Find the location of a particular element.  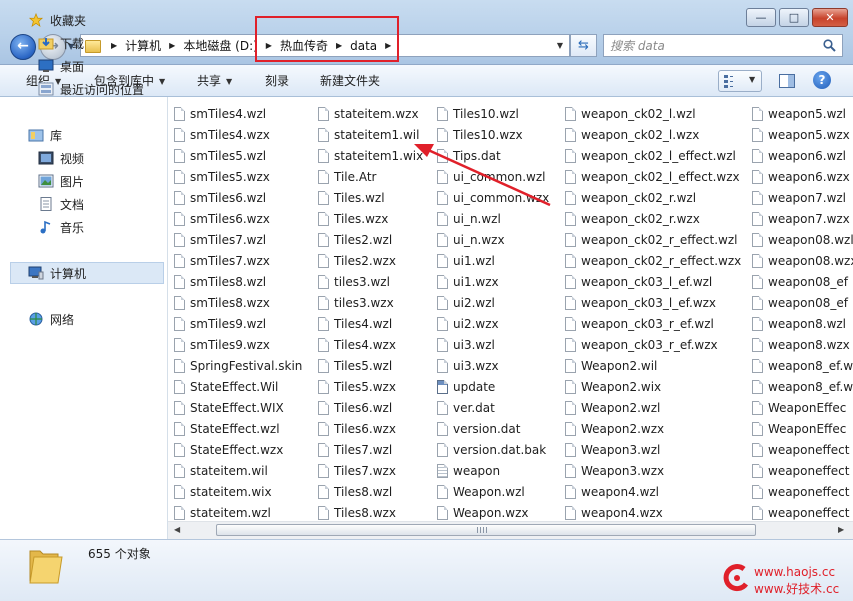

nav-libraries: 库 is located at coordinates (45, 135).